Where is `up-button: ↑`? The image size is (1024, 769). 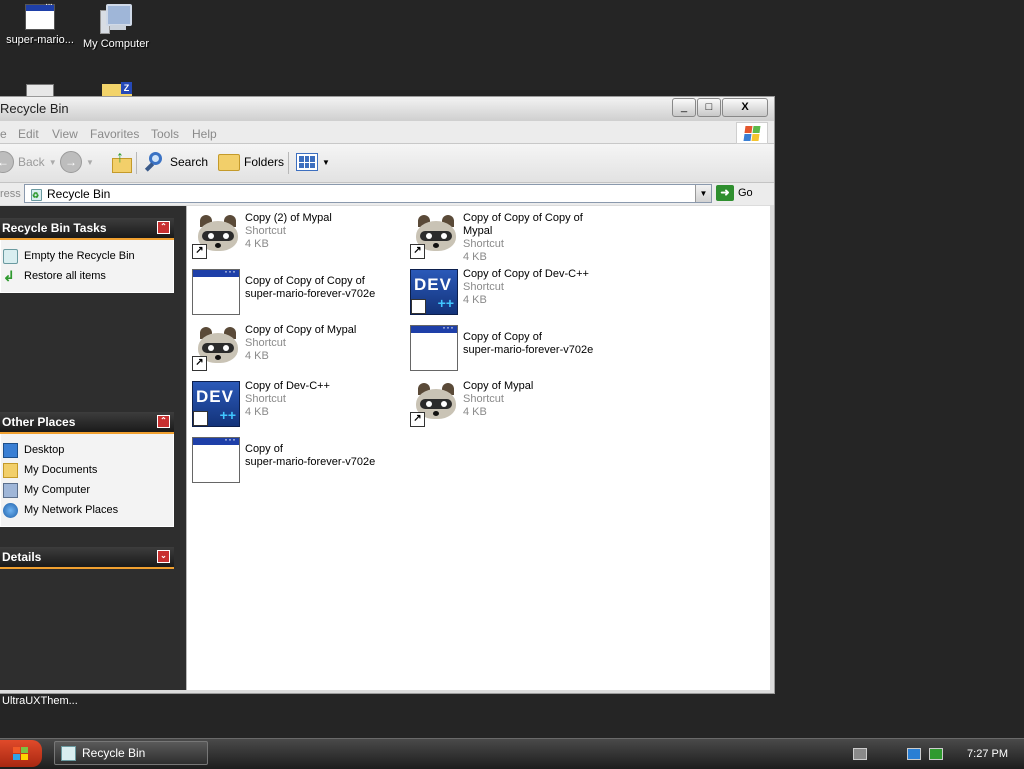 up-button: ↑ is located at coordinates (121, 161).